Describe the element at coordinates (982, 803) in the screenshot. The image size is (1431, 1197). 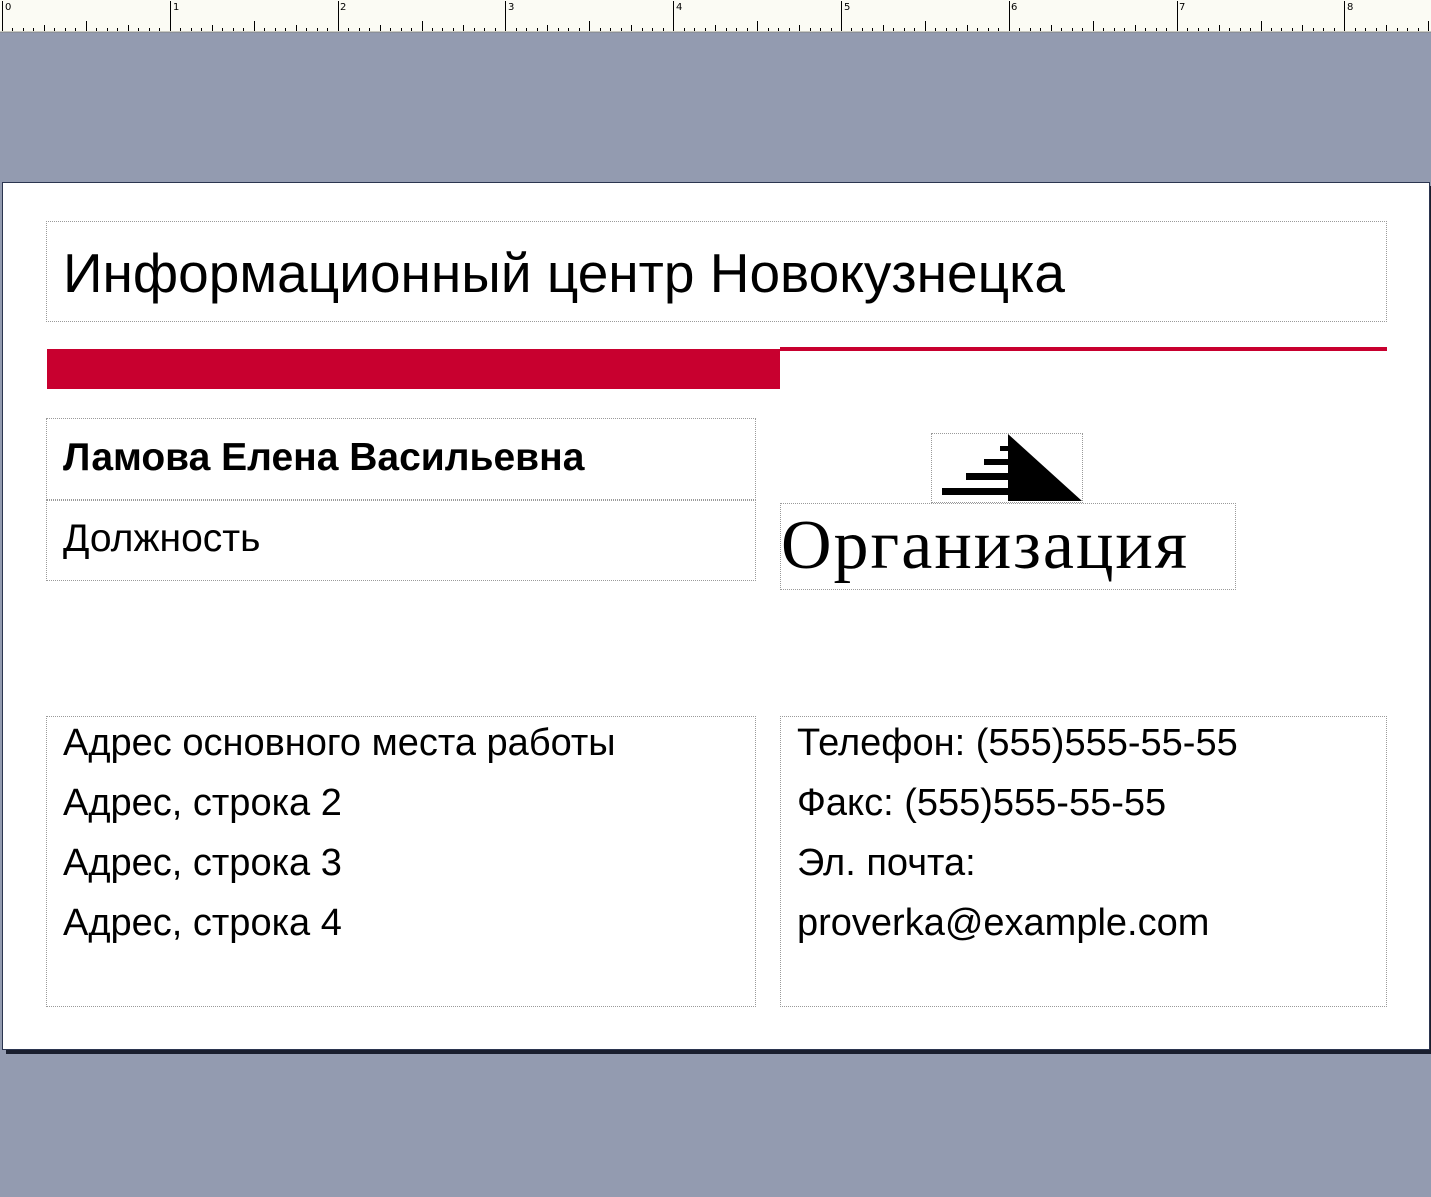
I see `fax-line: Факс: (555)555-55-55` at that location.